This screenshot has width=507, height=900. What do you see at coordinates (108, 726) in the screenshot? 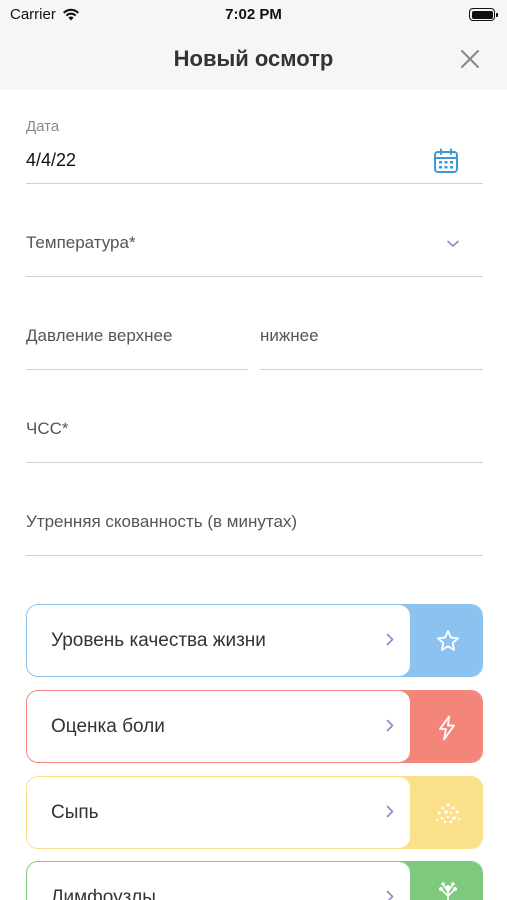
I see `card-label: Оценка боли` at bounding box center [108, 726].